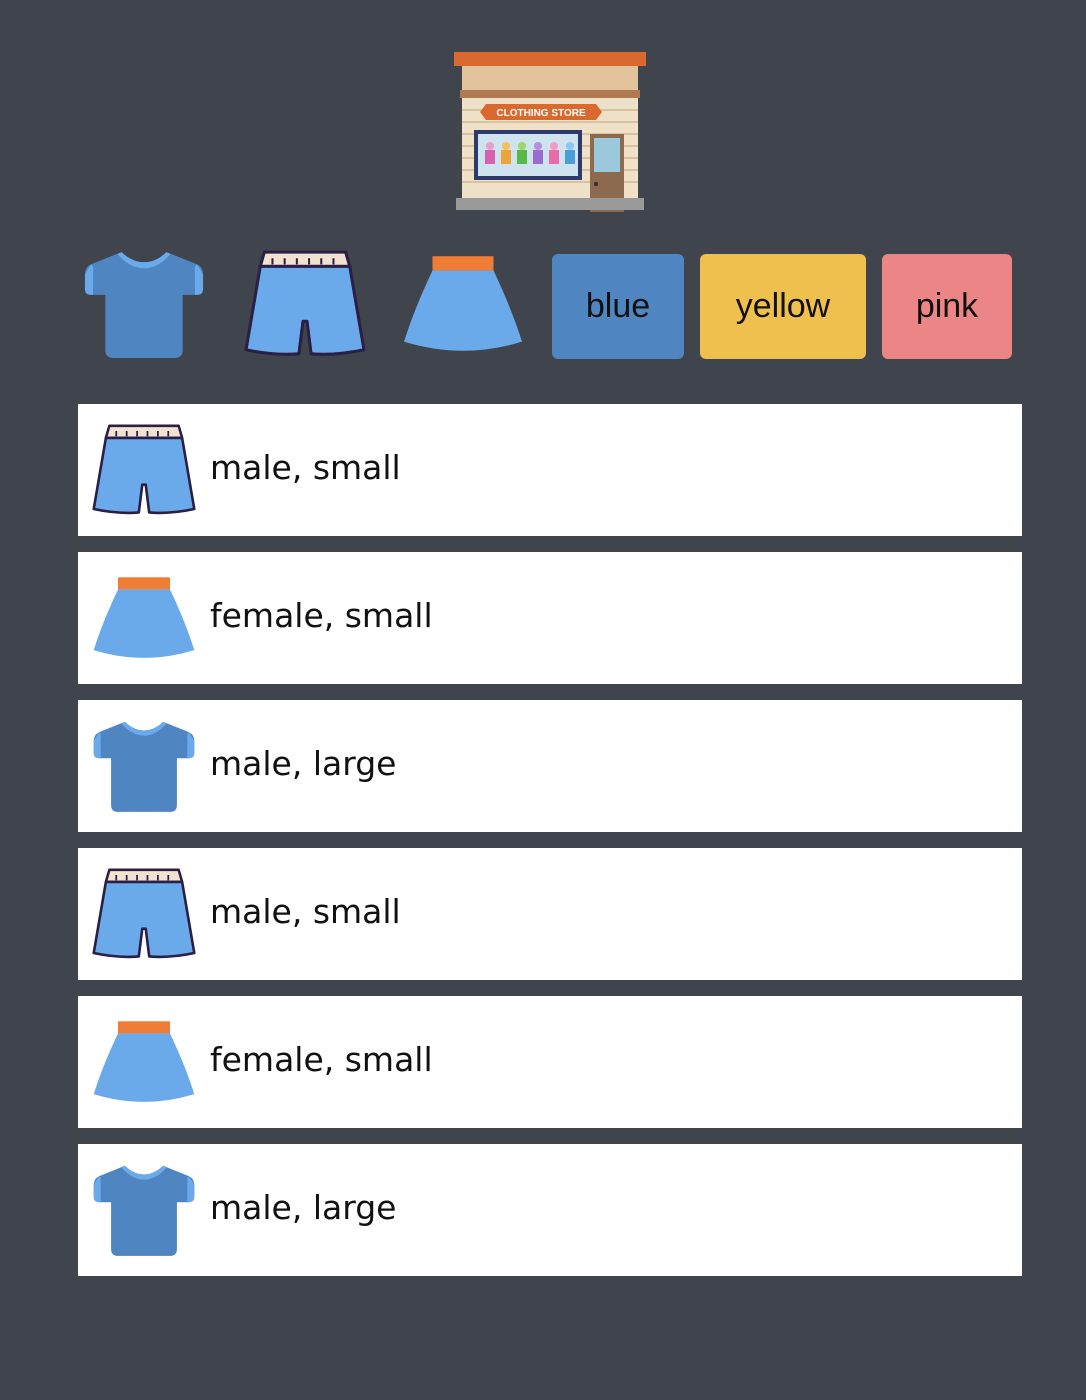 The width and height of the screenshot is (1086, 1400). What do you see at coordinates (783, 306) in the screenshot?
I see `color-button-yellow: yellow` at bounding box center [783, 306].